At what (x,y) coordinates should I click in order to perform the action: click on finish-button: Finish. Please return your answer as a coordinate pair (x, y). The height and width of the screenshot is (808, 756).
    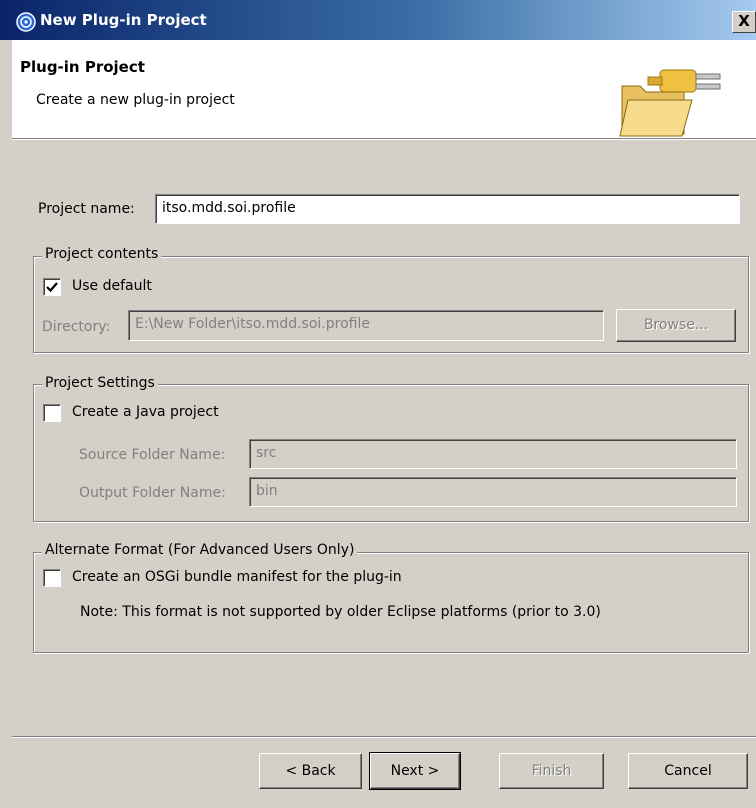
    Looking at the image, I should click on (551, 771).